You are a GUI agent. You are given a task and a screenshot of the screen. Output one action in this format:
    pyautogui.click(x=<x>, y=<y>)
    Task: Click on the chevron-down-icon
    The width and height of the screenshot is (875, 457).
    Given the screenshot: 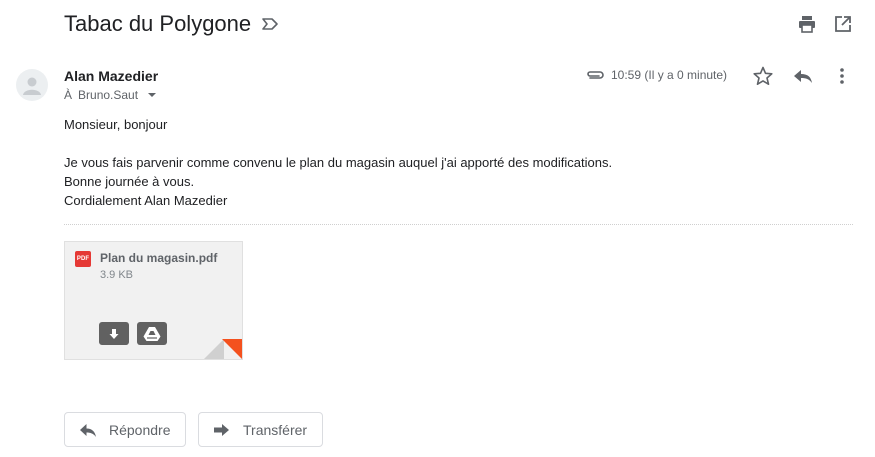 What is the action you would take?
    pyautogui.click(x=152, y=95)
    